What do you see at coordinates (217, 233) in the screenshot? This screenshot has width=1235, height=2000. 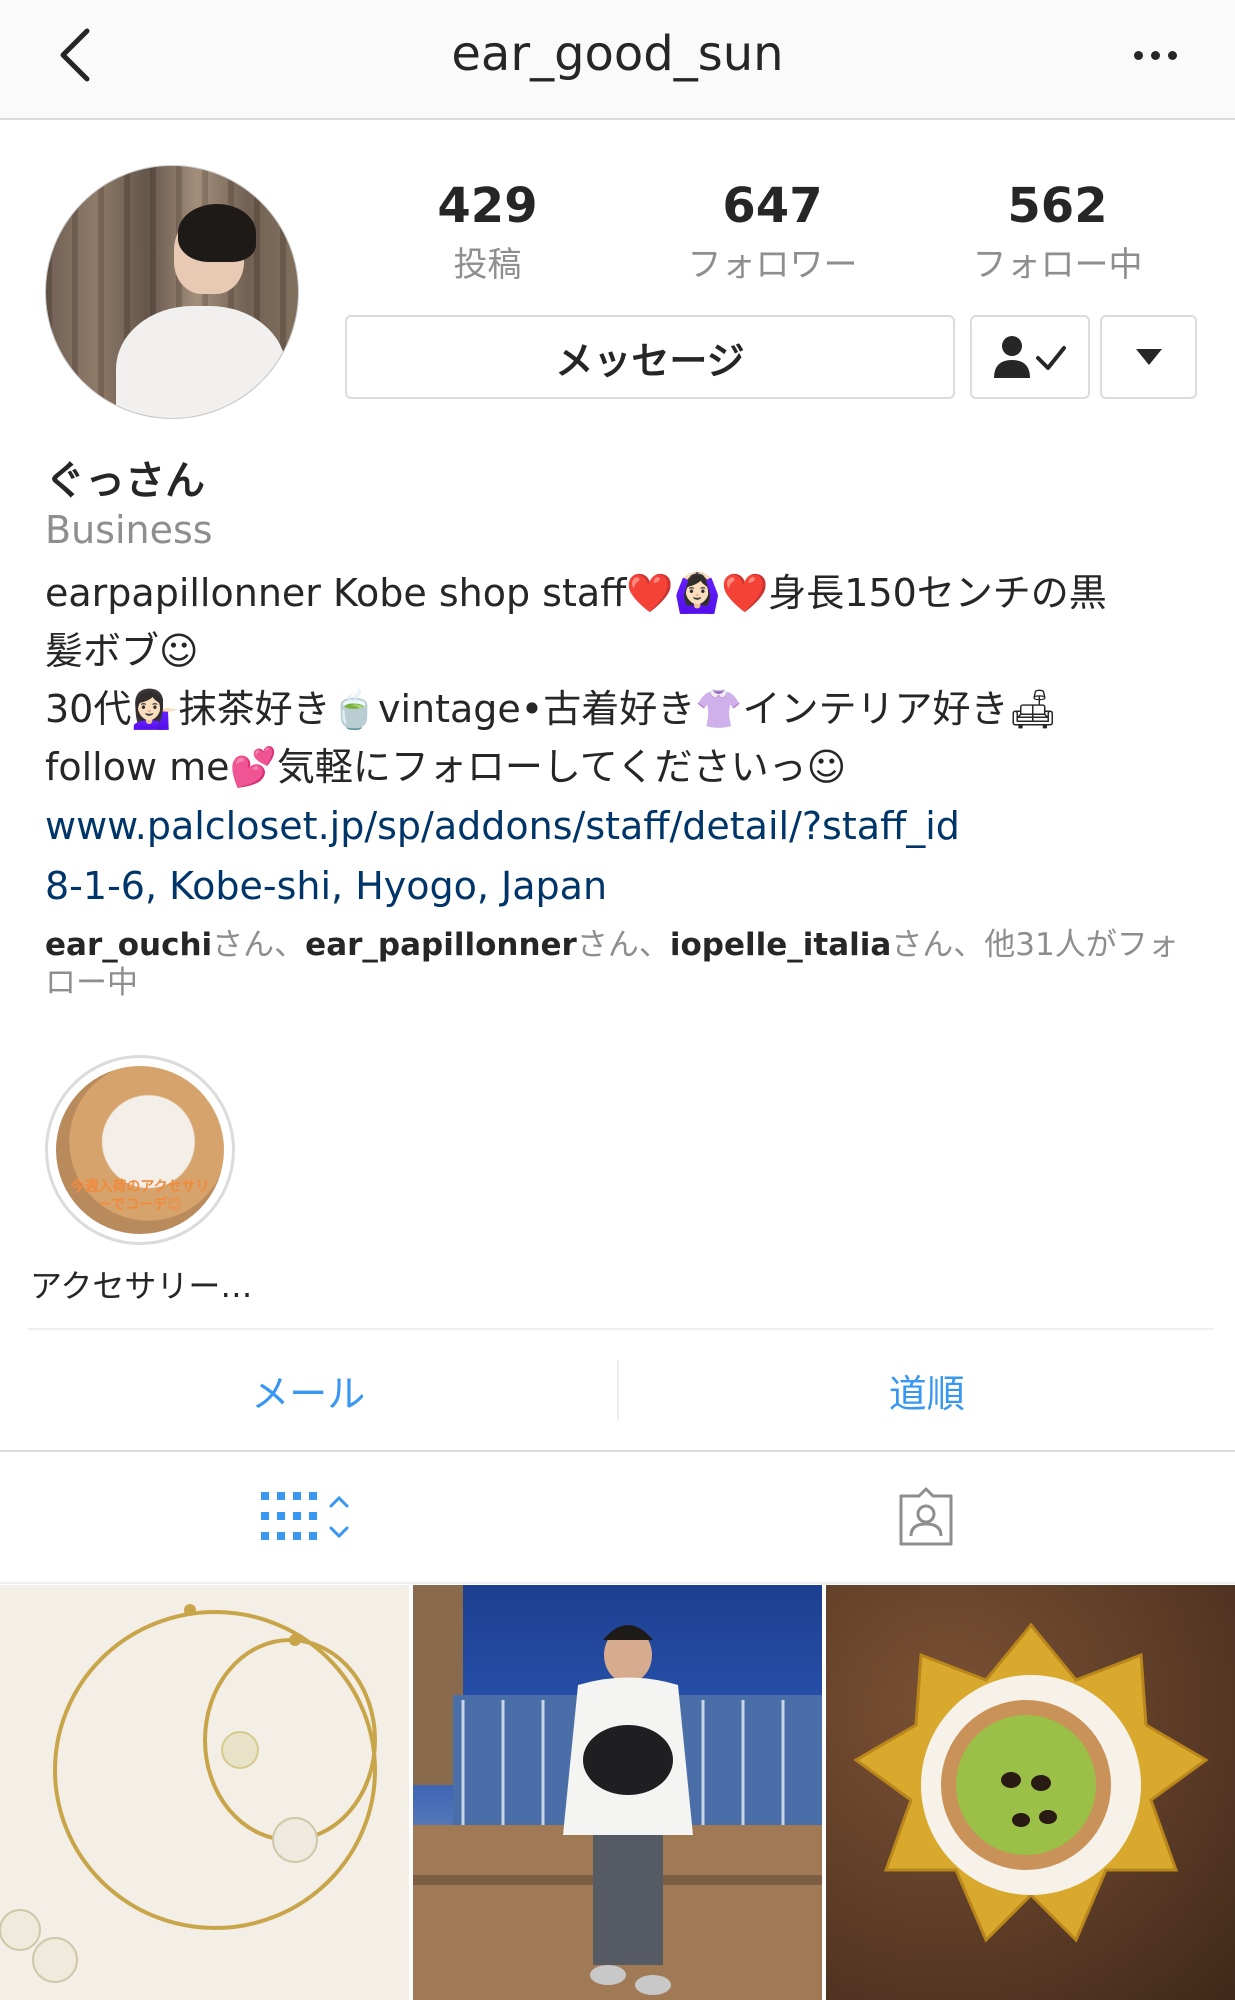 I see `avatar-hair` at bounding box center [217, 233].